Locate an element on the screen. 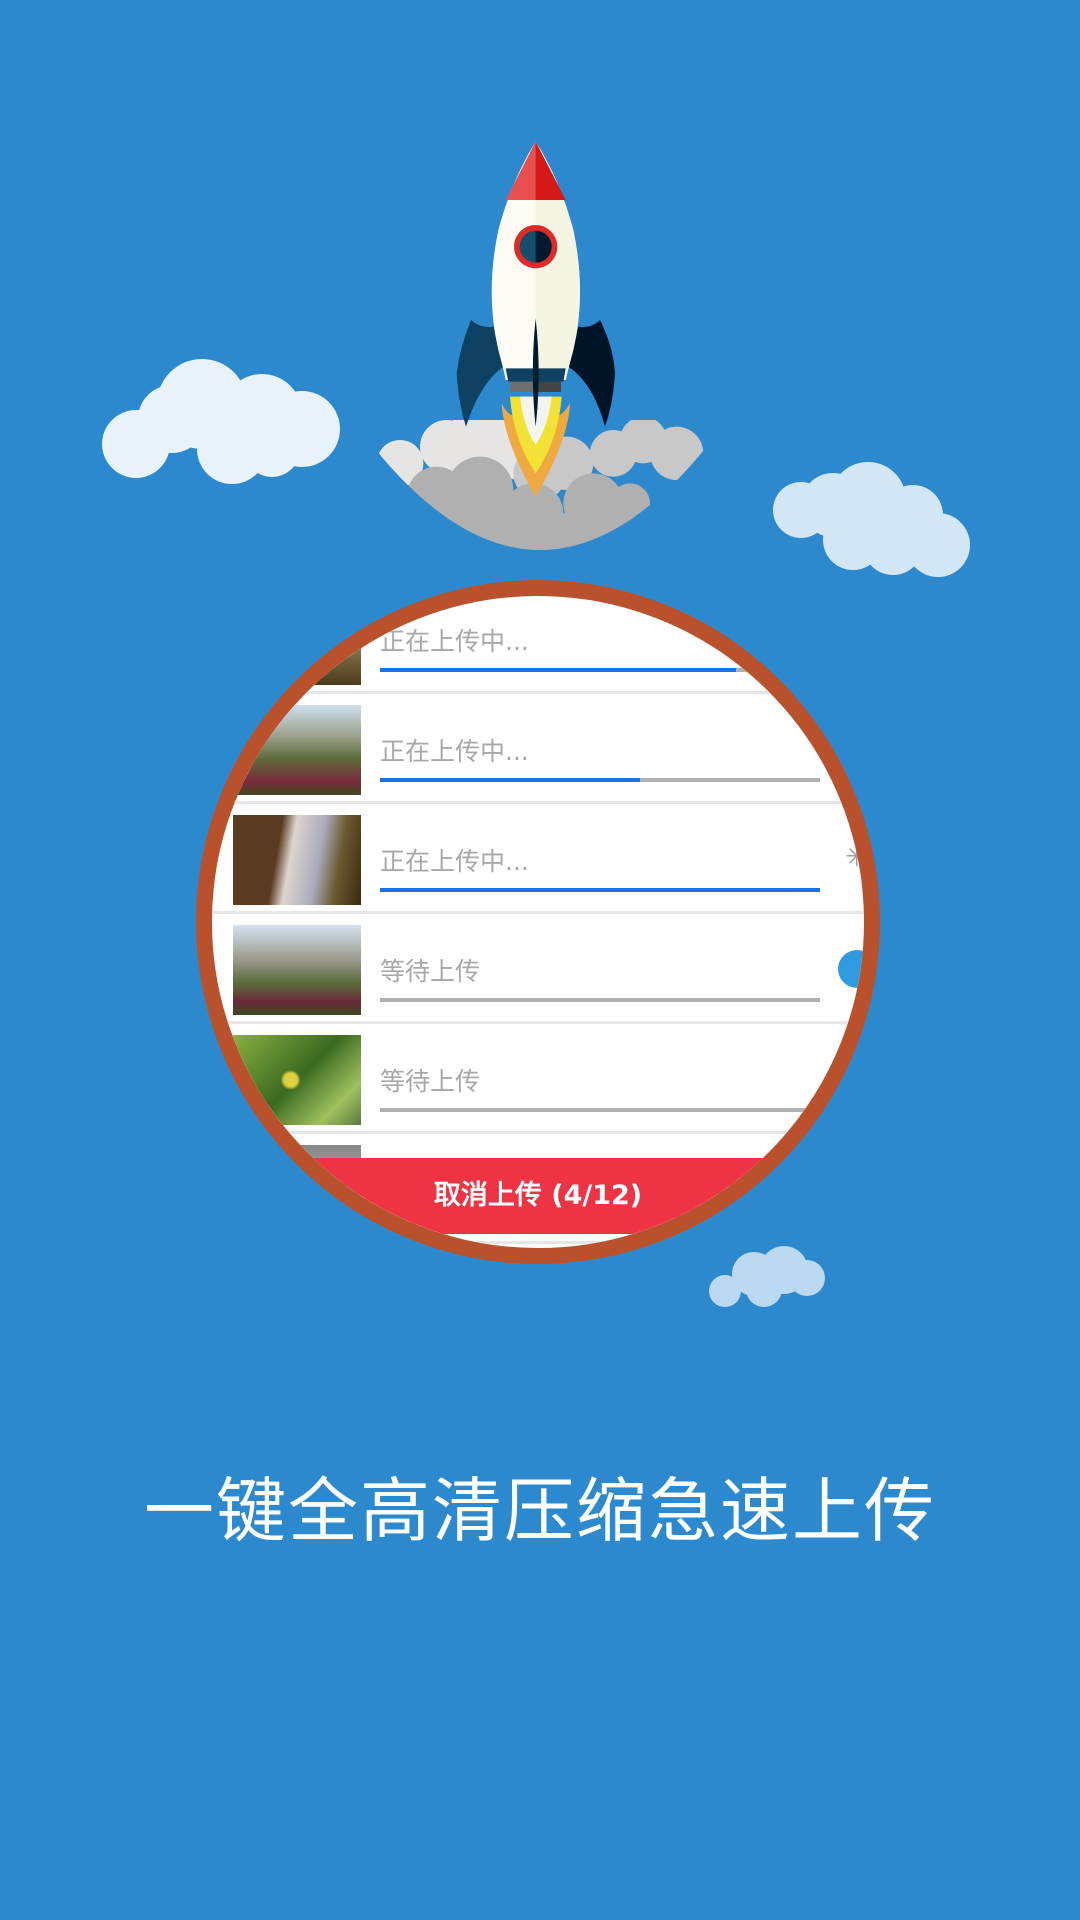  loading-spinner-icon: ✳ is located at coordinates (857, 856).